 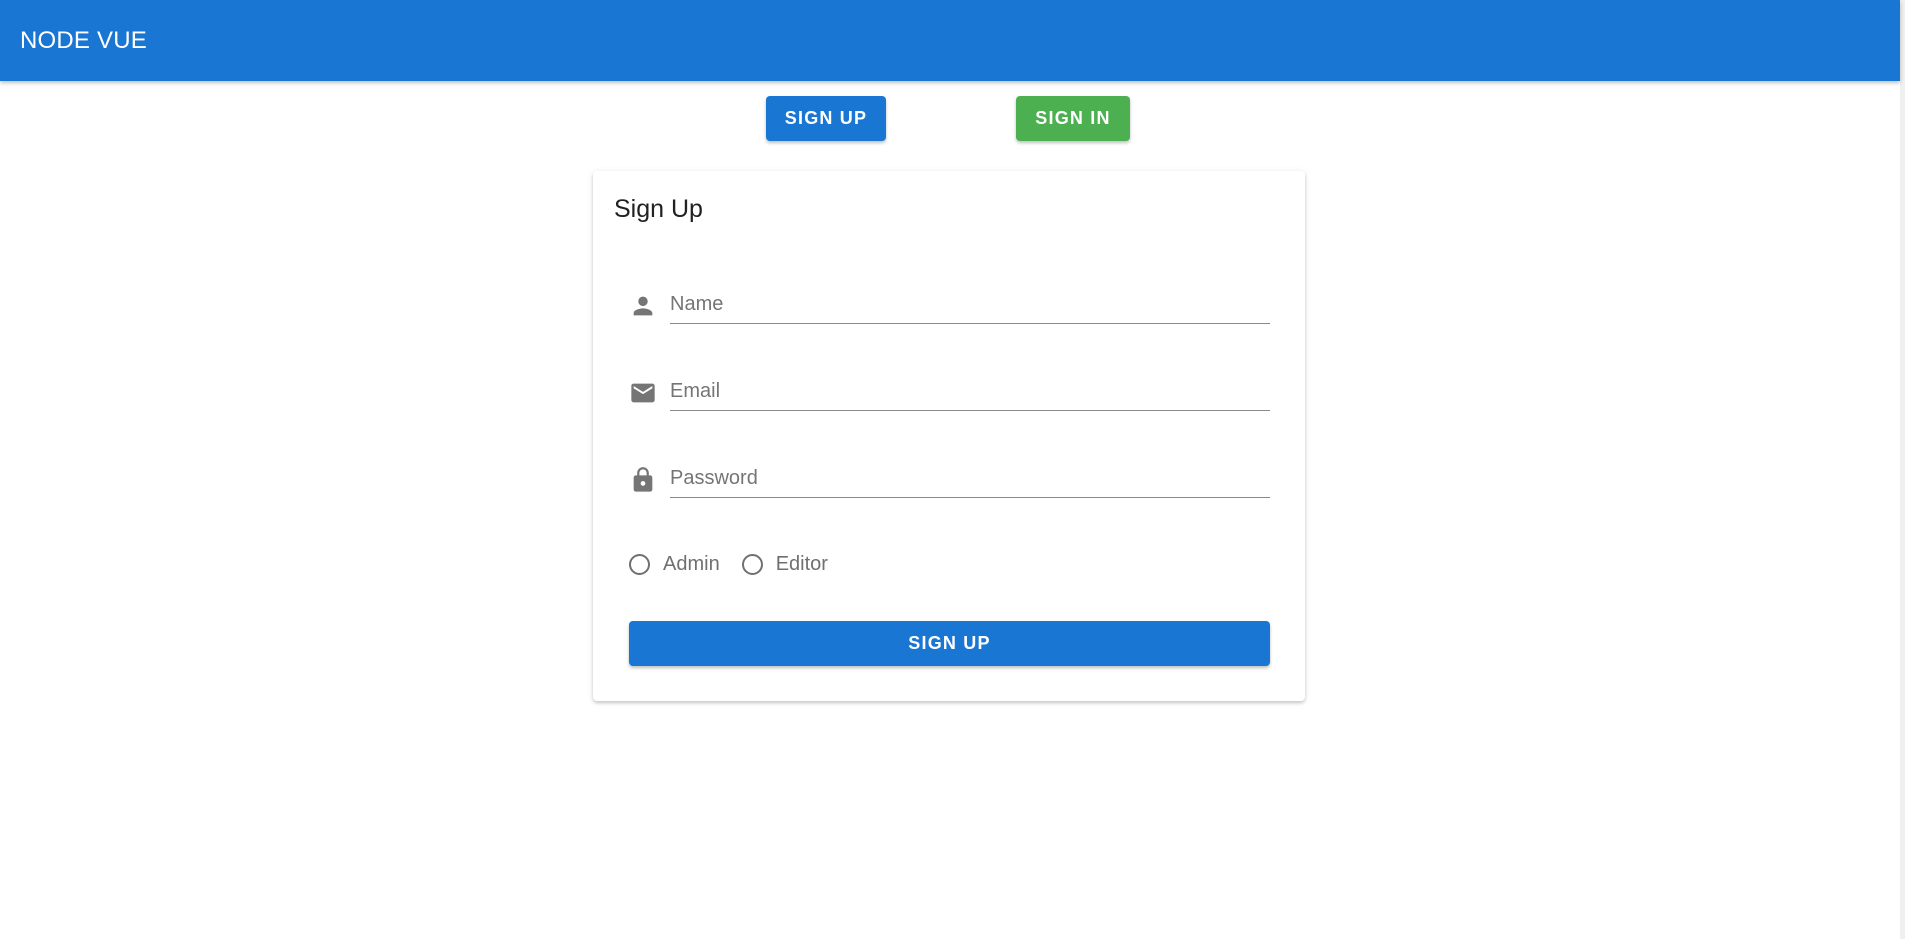 I want to click on name-input, so click(x=970, y=305).